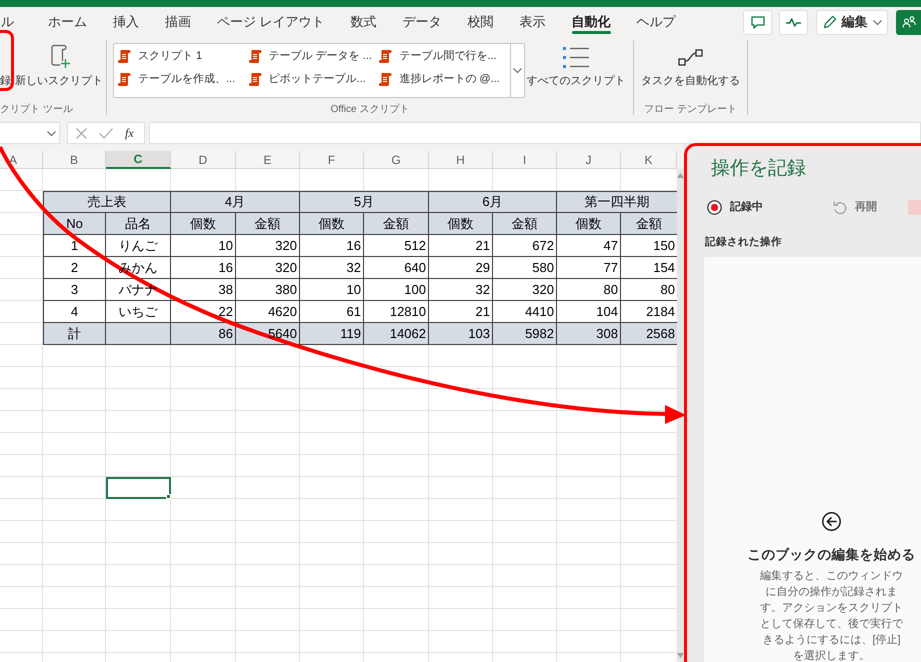 The image size is (921, 662). I want to click on table-header-cell: 売上表, so click(107, 202).